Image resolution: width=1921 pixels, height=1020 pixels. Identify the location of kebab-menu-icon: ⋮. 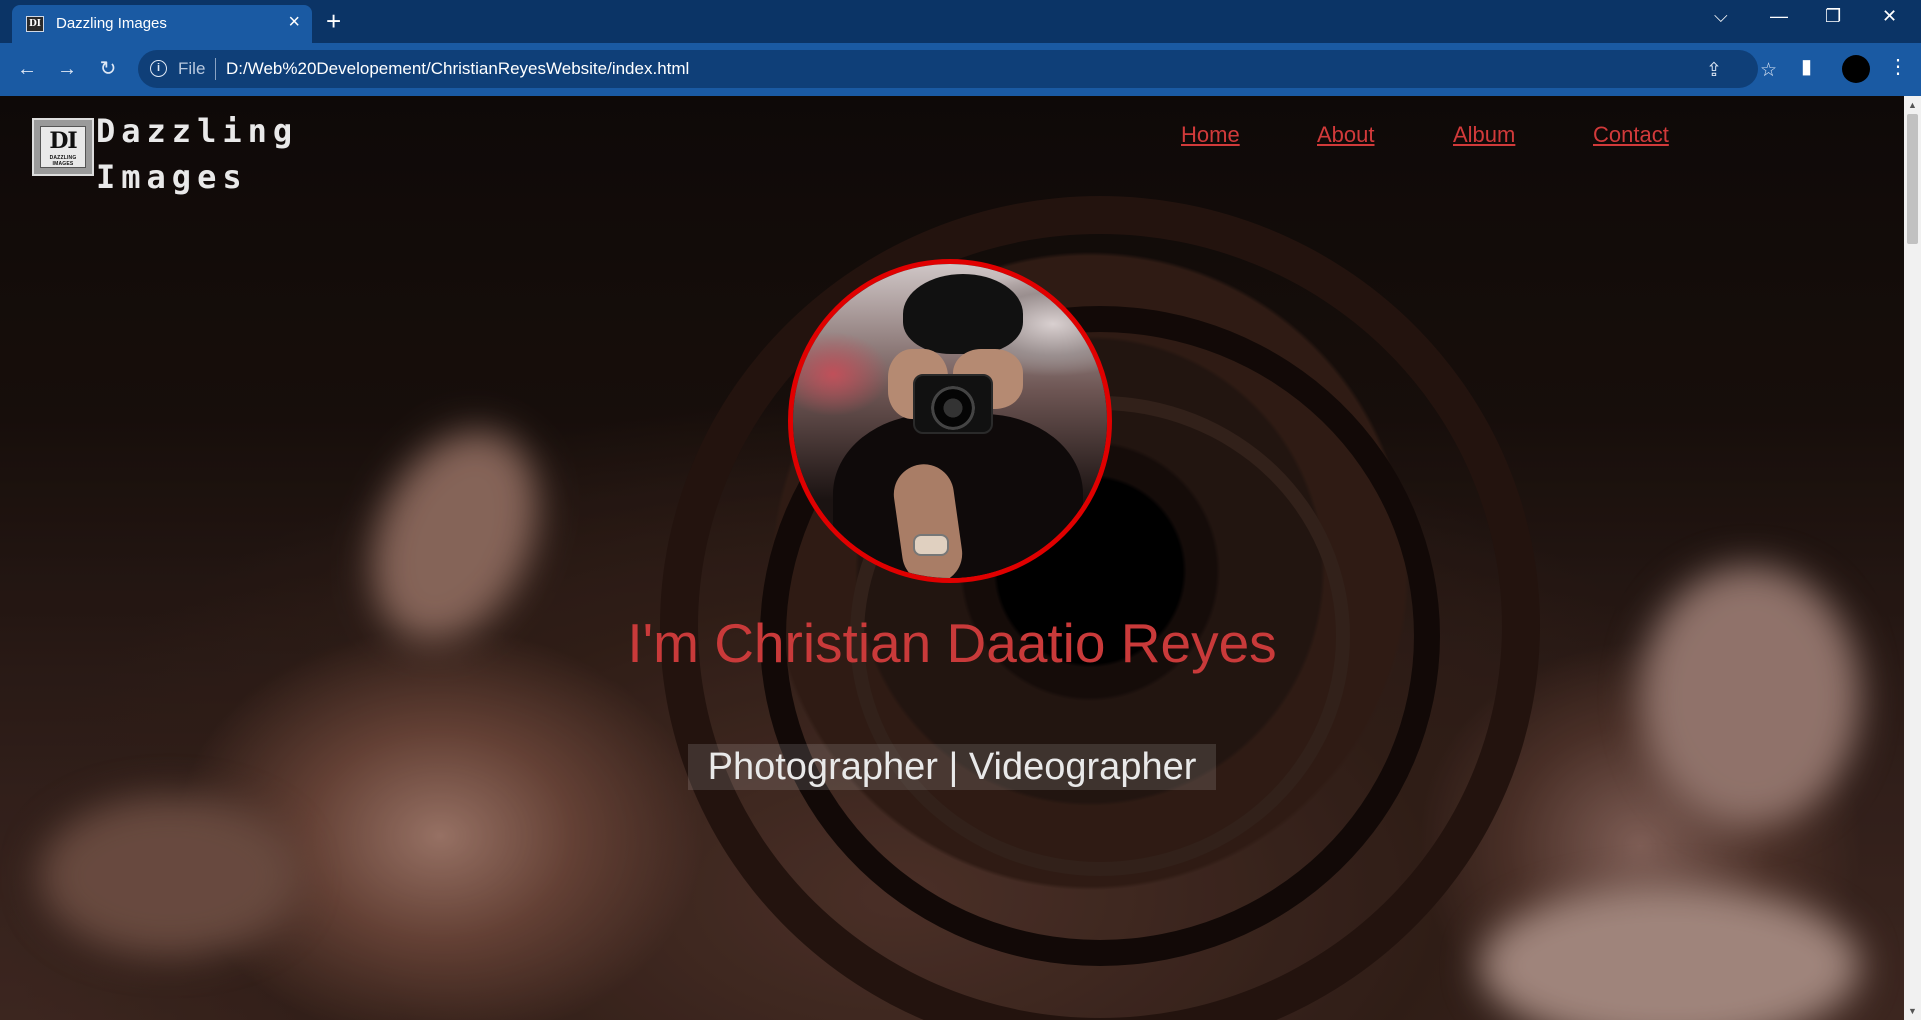
(1898, 66).